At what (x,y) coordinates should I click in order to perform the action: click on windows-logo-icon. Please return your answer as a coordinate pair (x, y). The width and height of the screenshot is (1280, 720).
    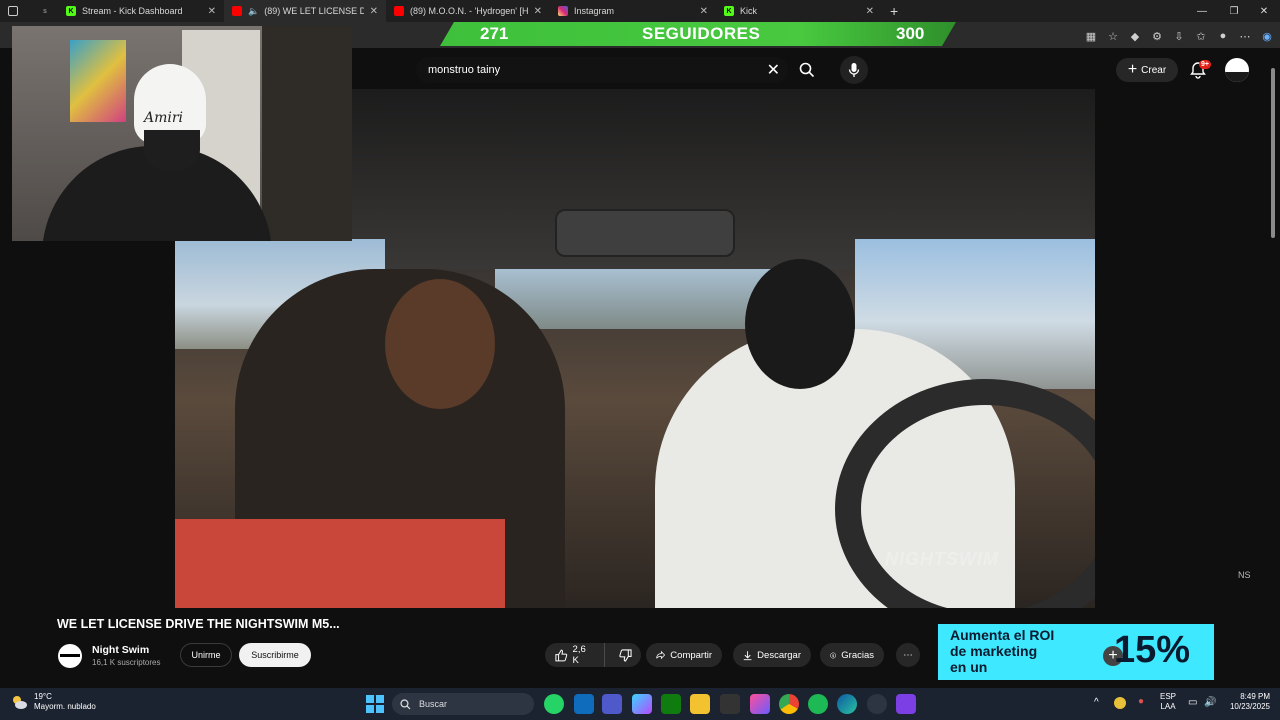
    Looking at the image, I should click on (375, 704).